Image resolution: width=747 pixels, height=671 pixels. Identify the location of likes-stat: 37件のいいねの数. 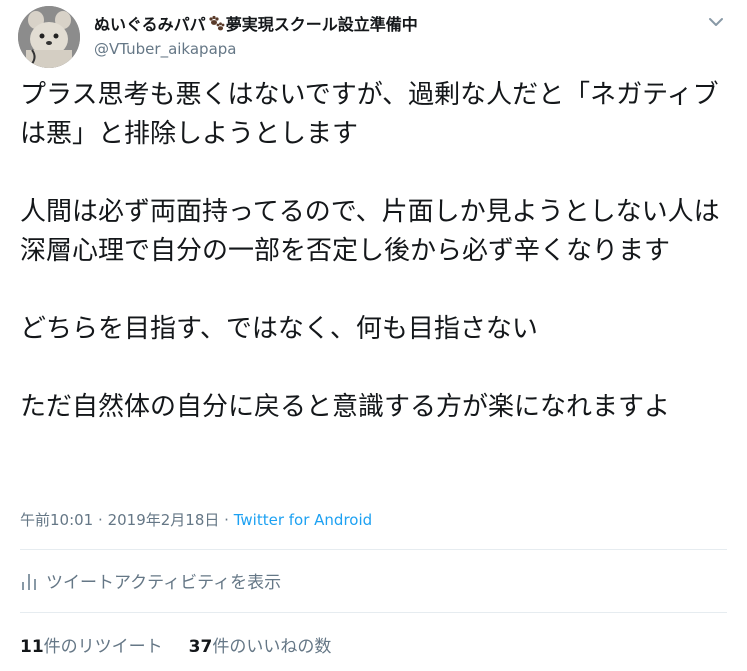
(260, 644).